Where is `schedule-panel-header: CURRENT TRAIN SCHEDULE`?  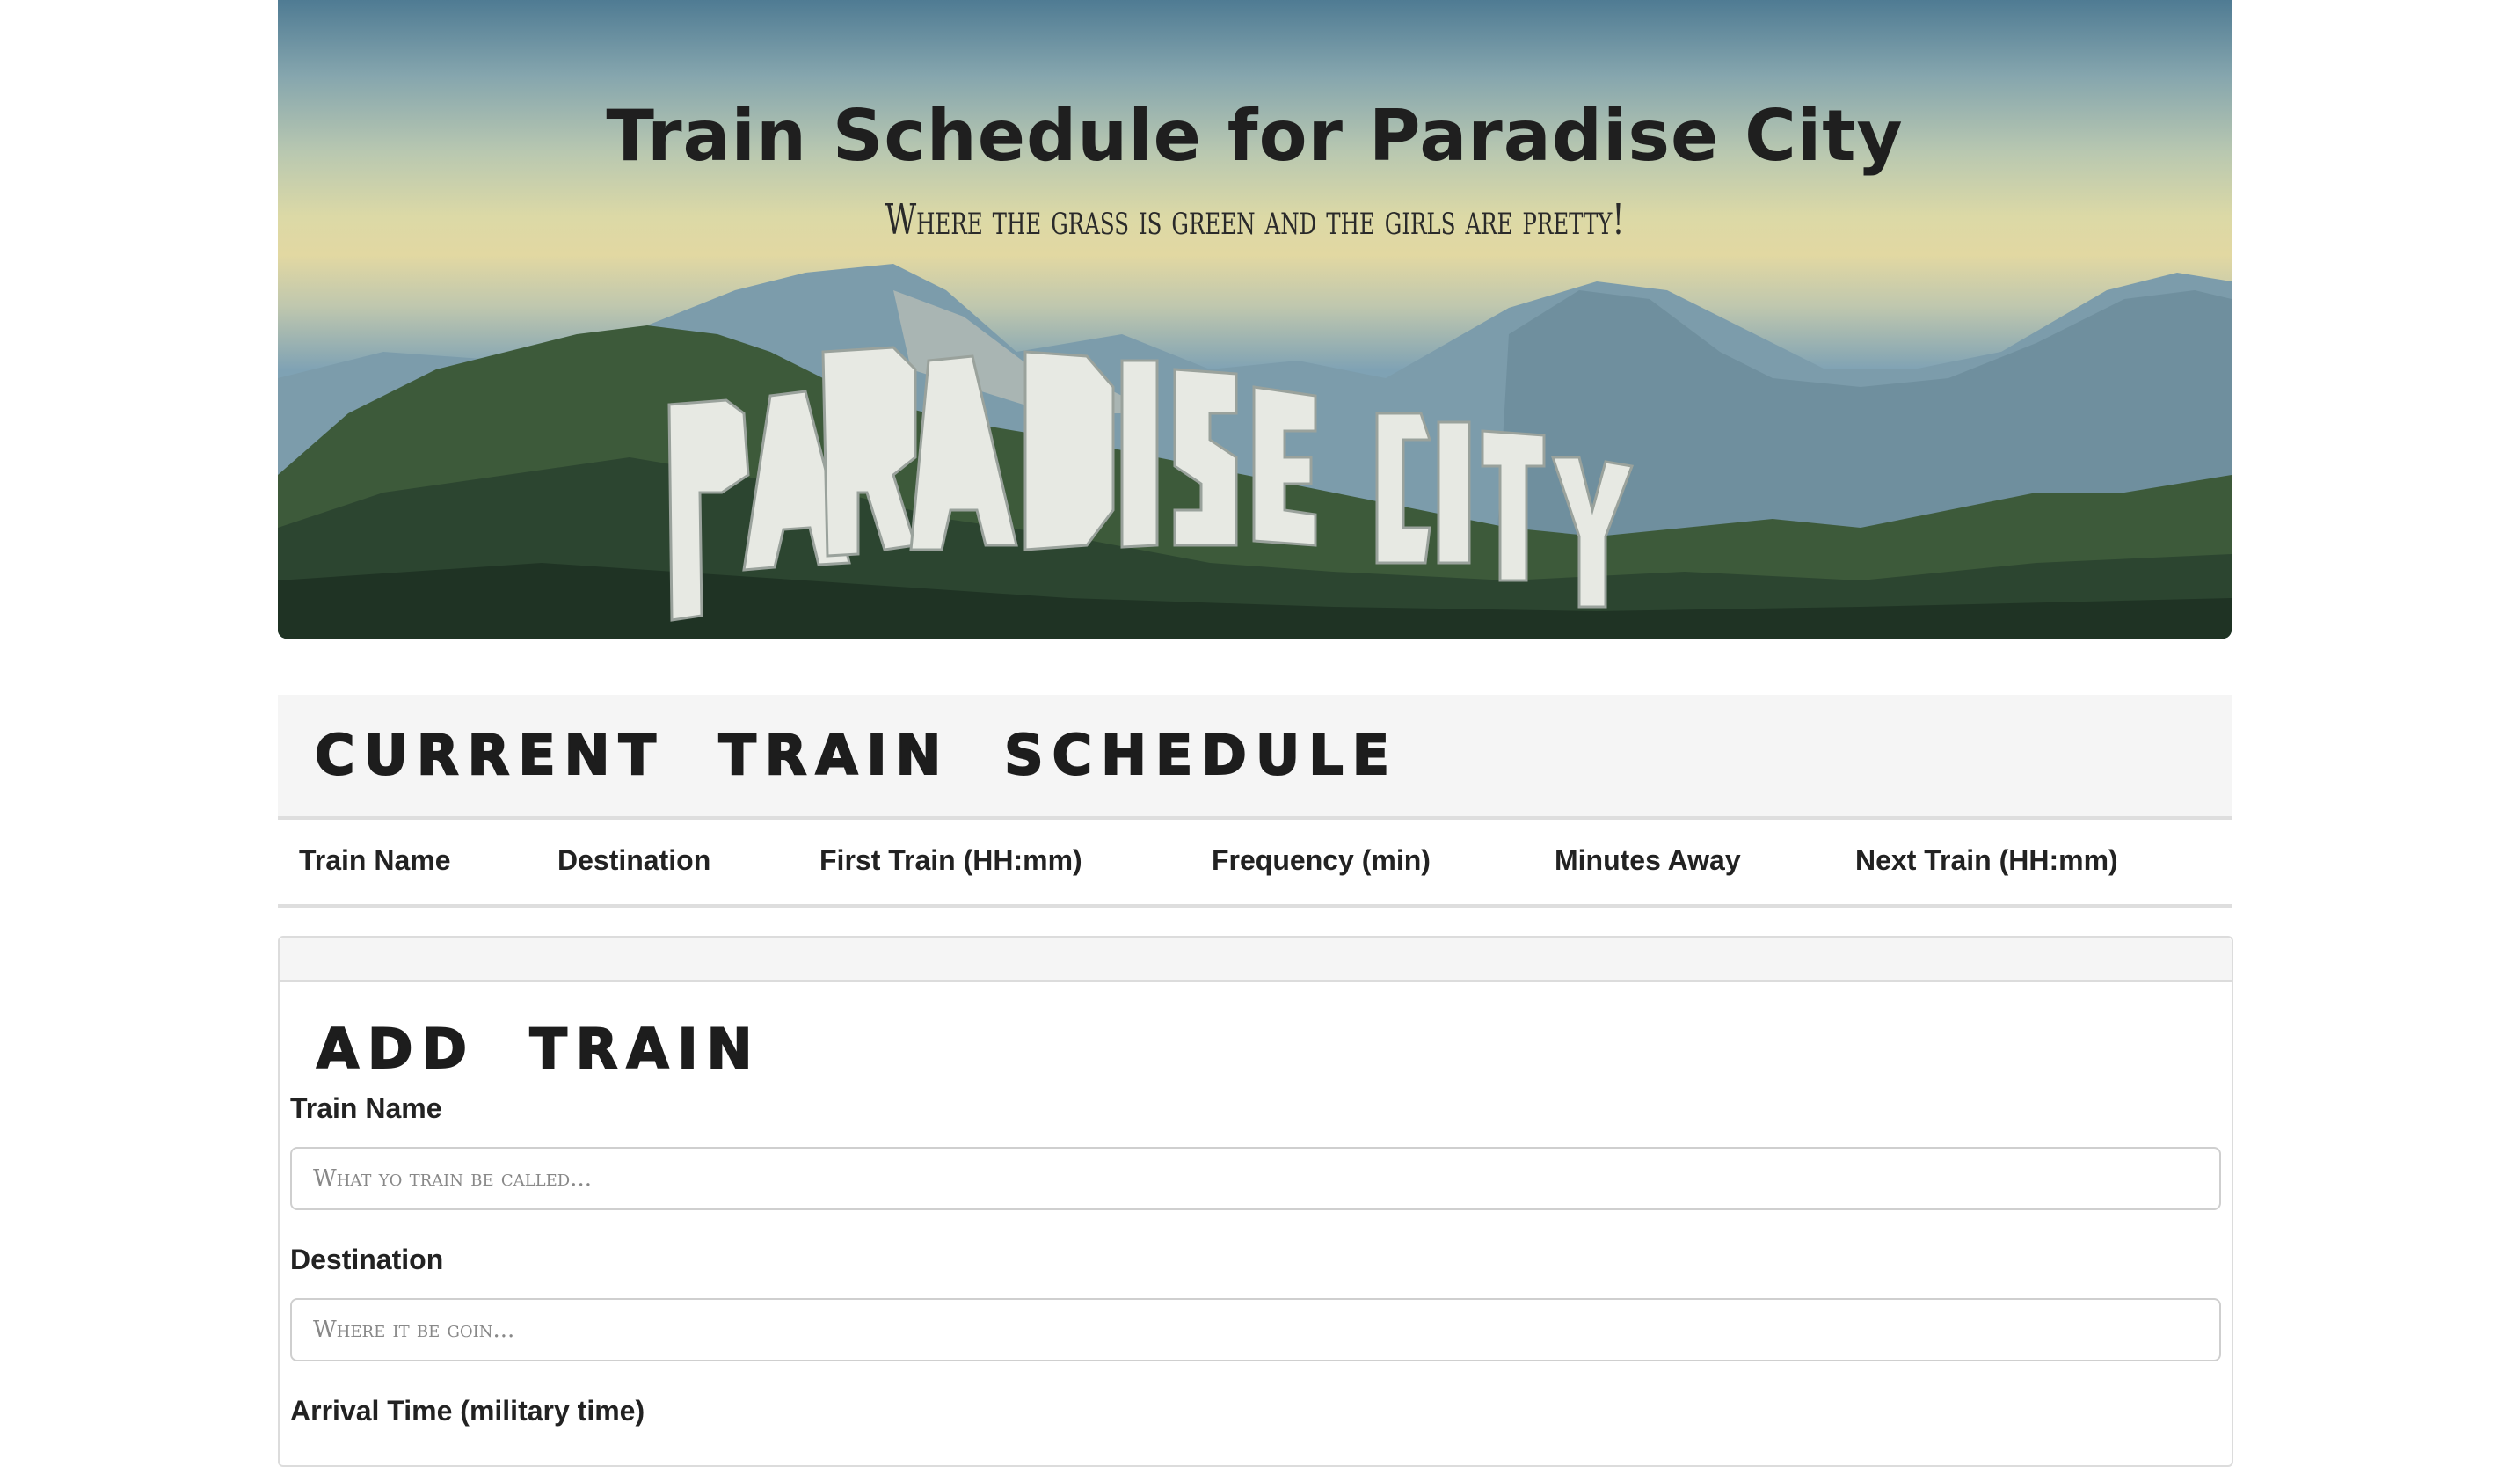 schedule-panel-header: CURRENT TRAIN SCHEDULE is located at coordinates (1255, 757).